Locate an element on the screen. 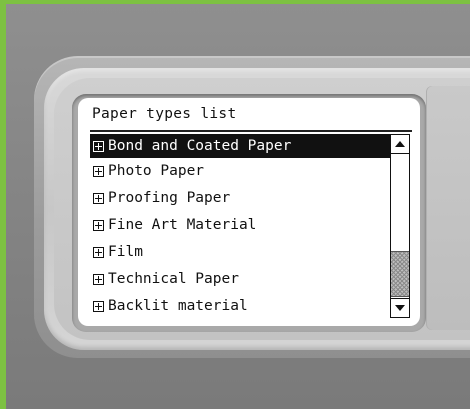 The image size is (470, 409). scroll-up-button is located at coordinates (400, 144).